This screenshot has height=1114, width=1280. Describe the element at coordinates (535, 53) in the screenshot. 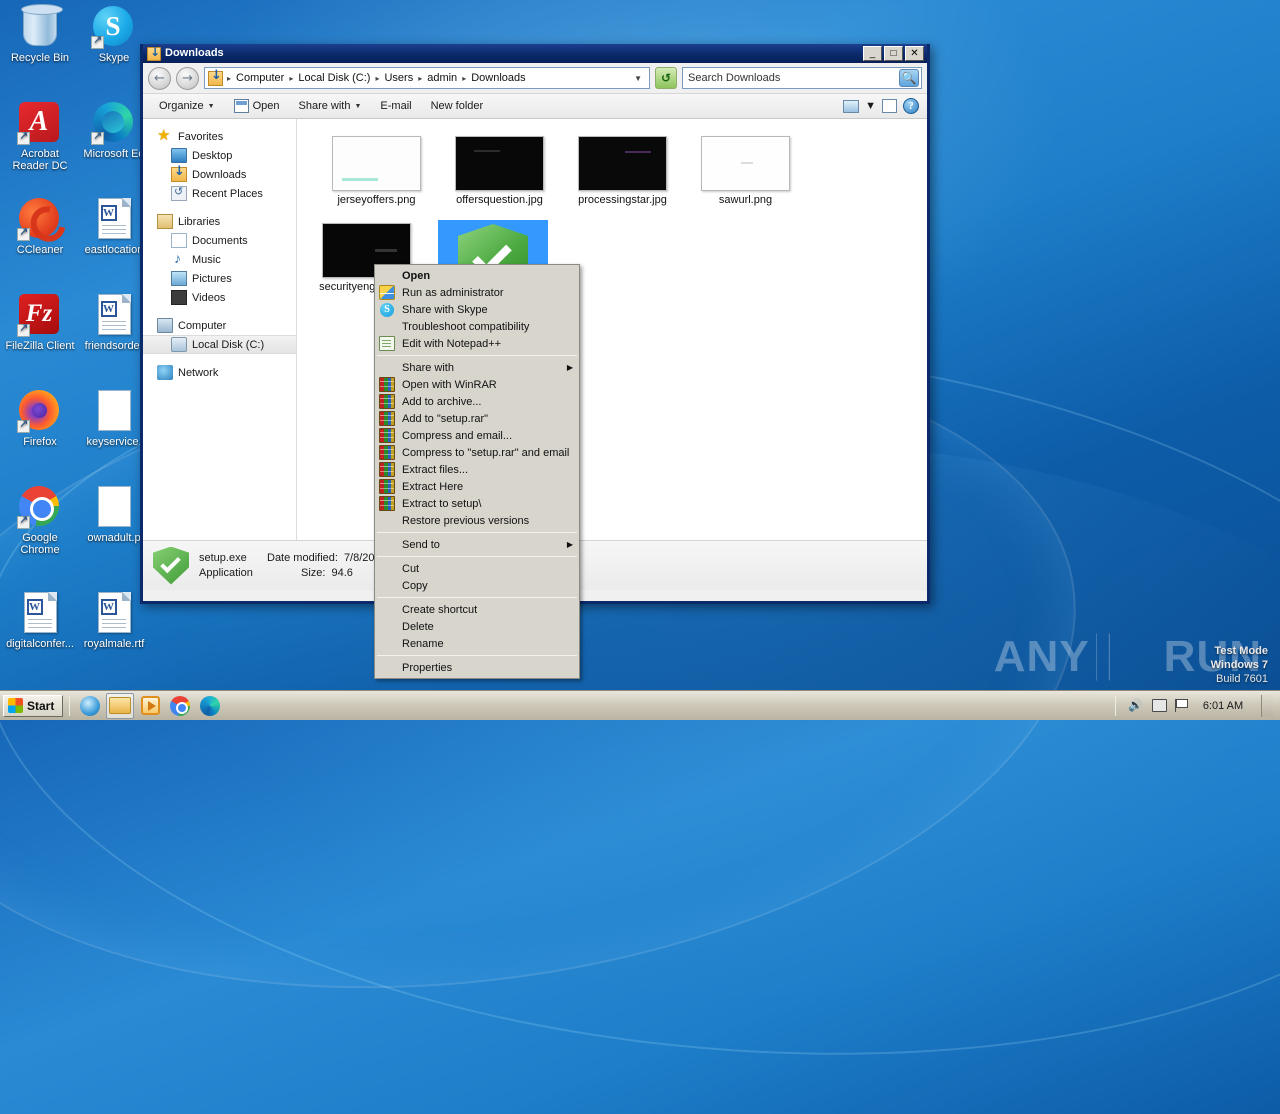

I see `window-titlebar: Downloads _ □ ✕` at that location.